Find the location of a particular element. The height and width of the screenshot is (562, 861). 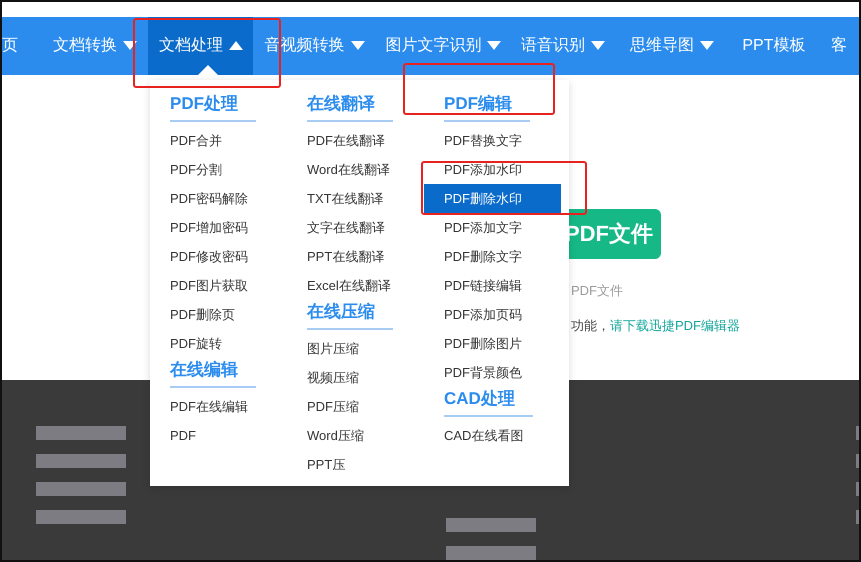

menu-item: PDF旋转 is located at coordinates (196, 343).